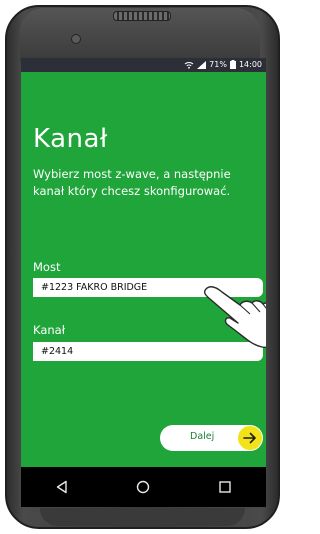  I want to click on kanal-label: Kanał, so click(49, 330).